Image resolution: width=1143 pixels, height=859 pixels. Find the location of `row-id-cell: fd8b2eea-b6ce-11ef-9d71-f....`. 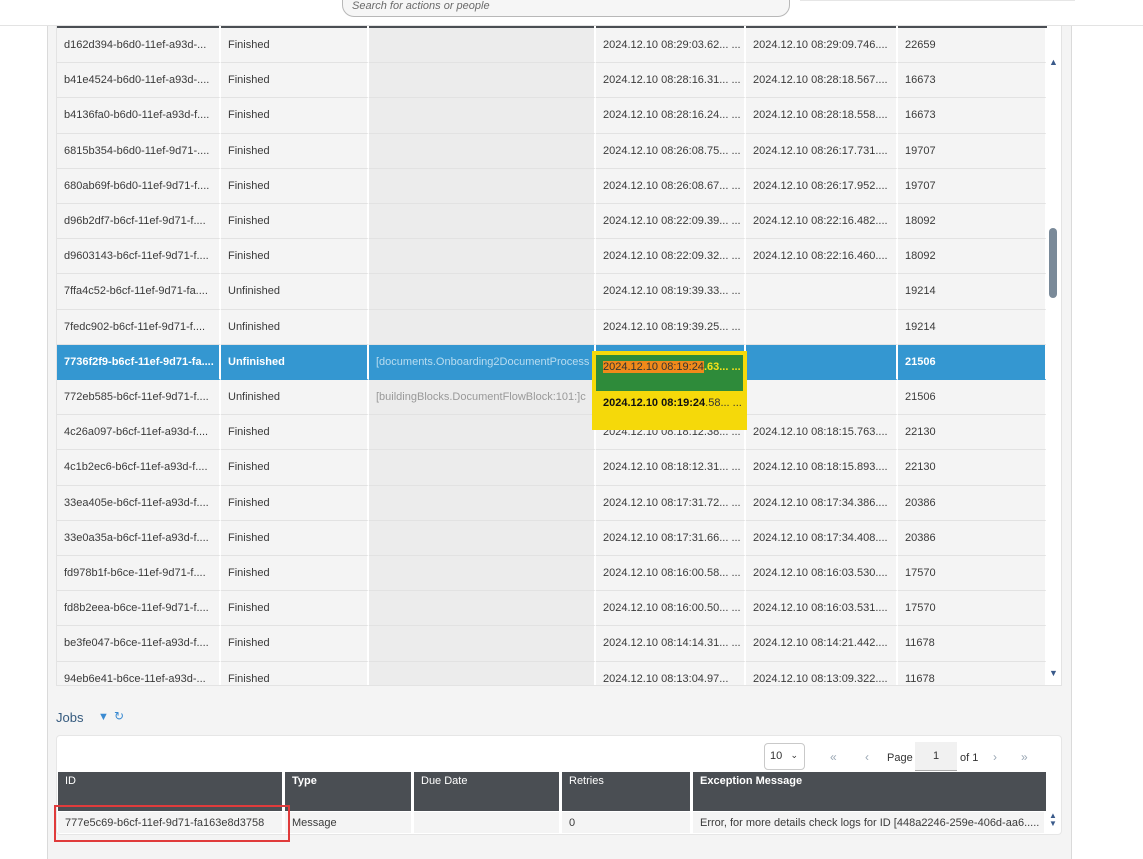

row-id-cell: fd8b2eea-b6ce-11ef-9d71-f.... is located at coordinates (139, 609).